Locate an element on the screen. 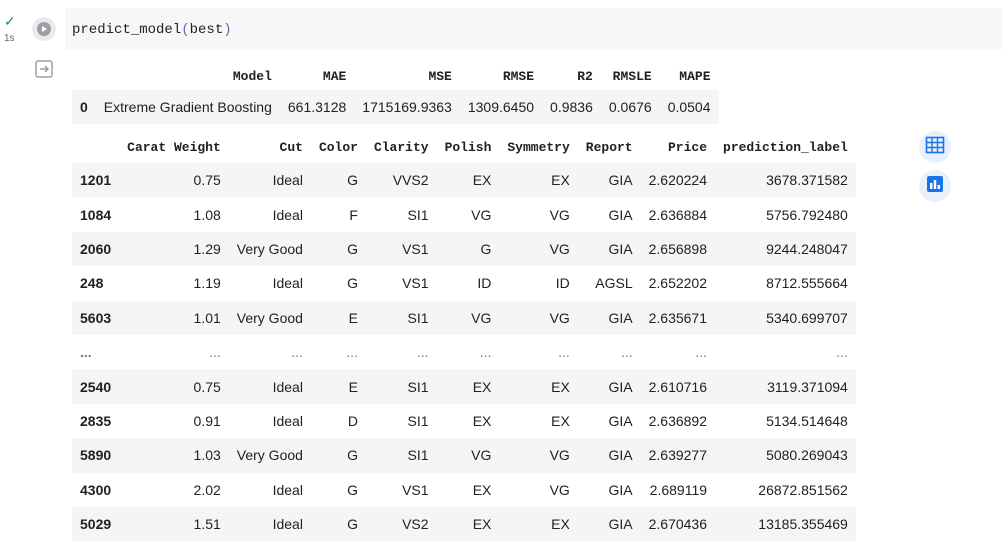 Image resolution: width=1002 pixels, height=547 pixels. execution-time: 1s is located at coordinates (9, 38).